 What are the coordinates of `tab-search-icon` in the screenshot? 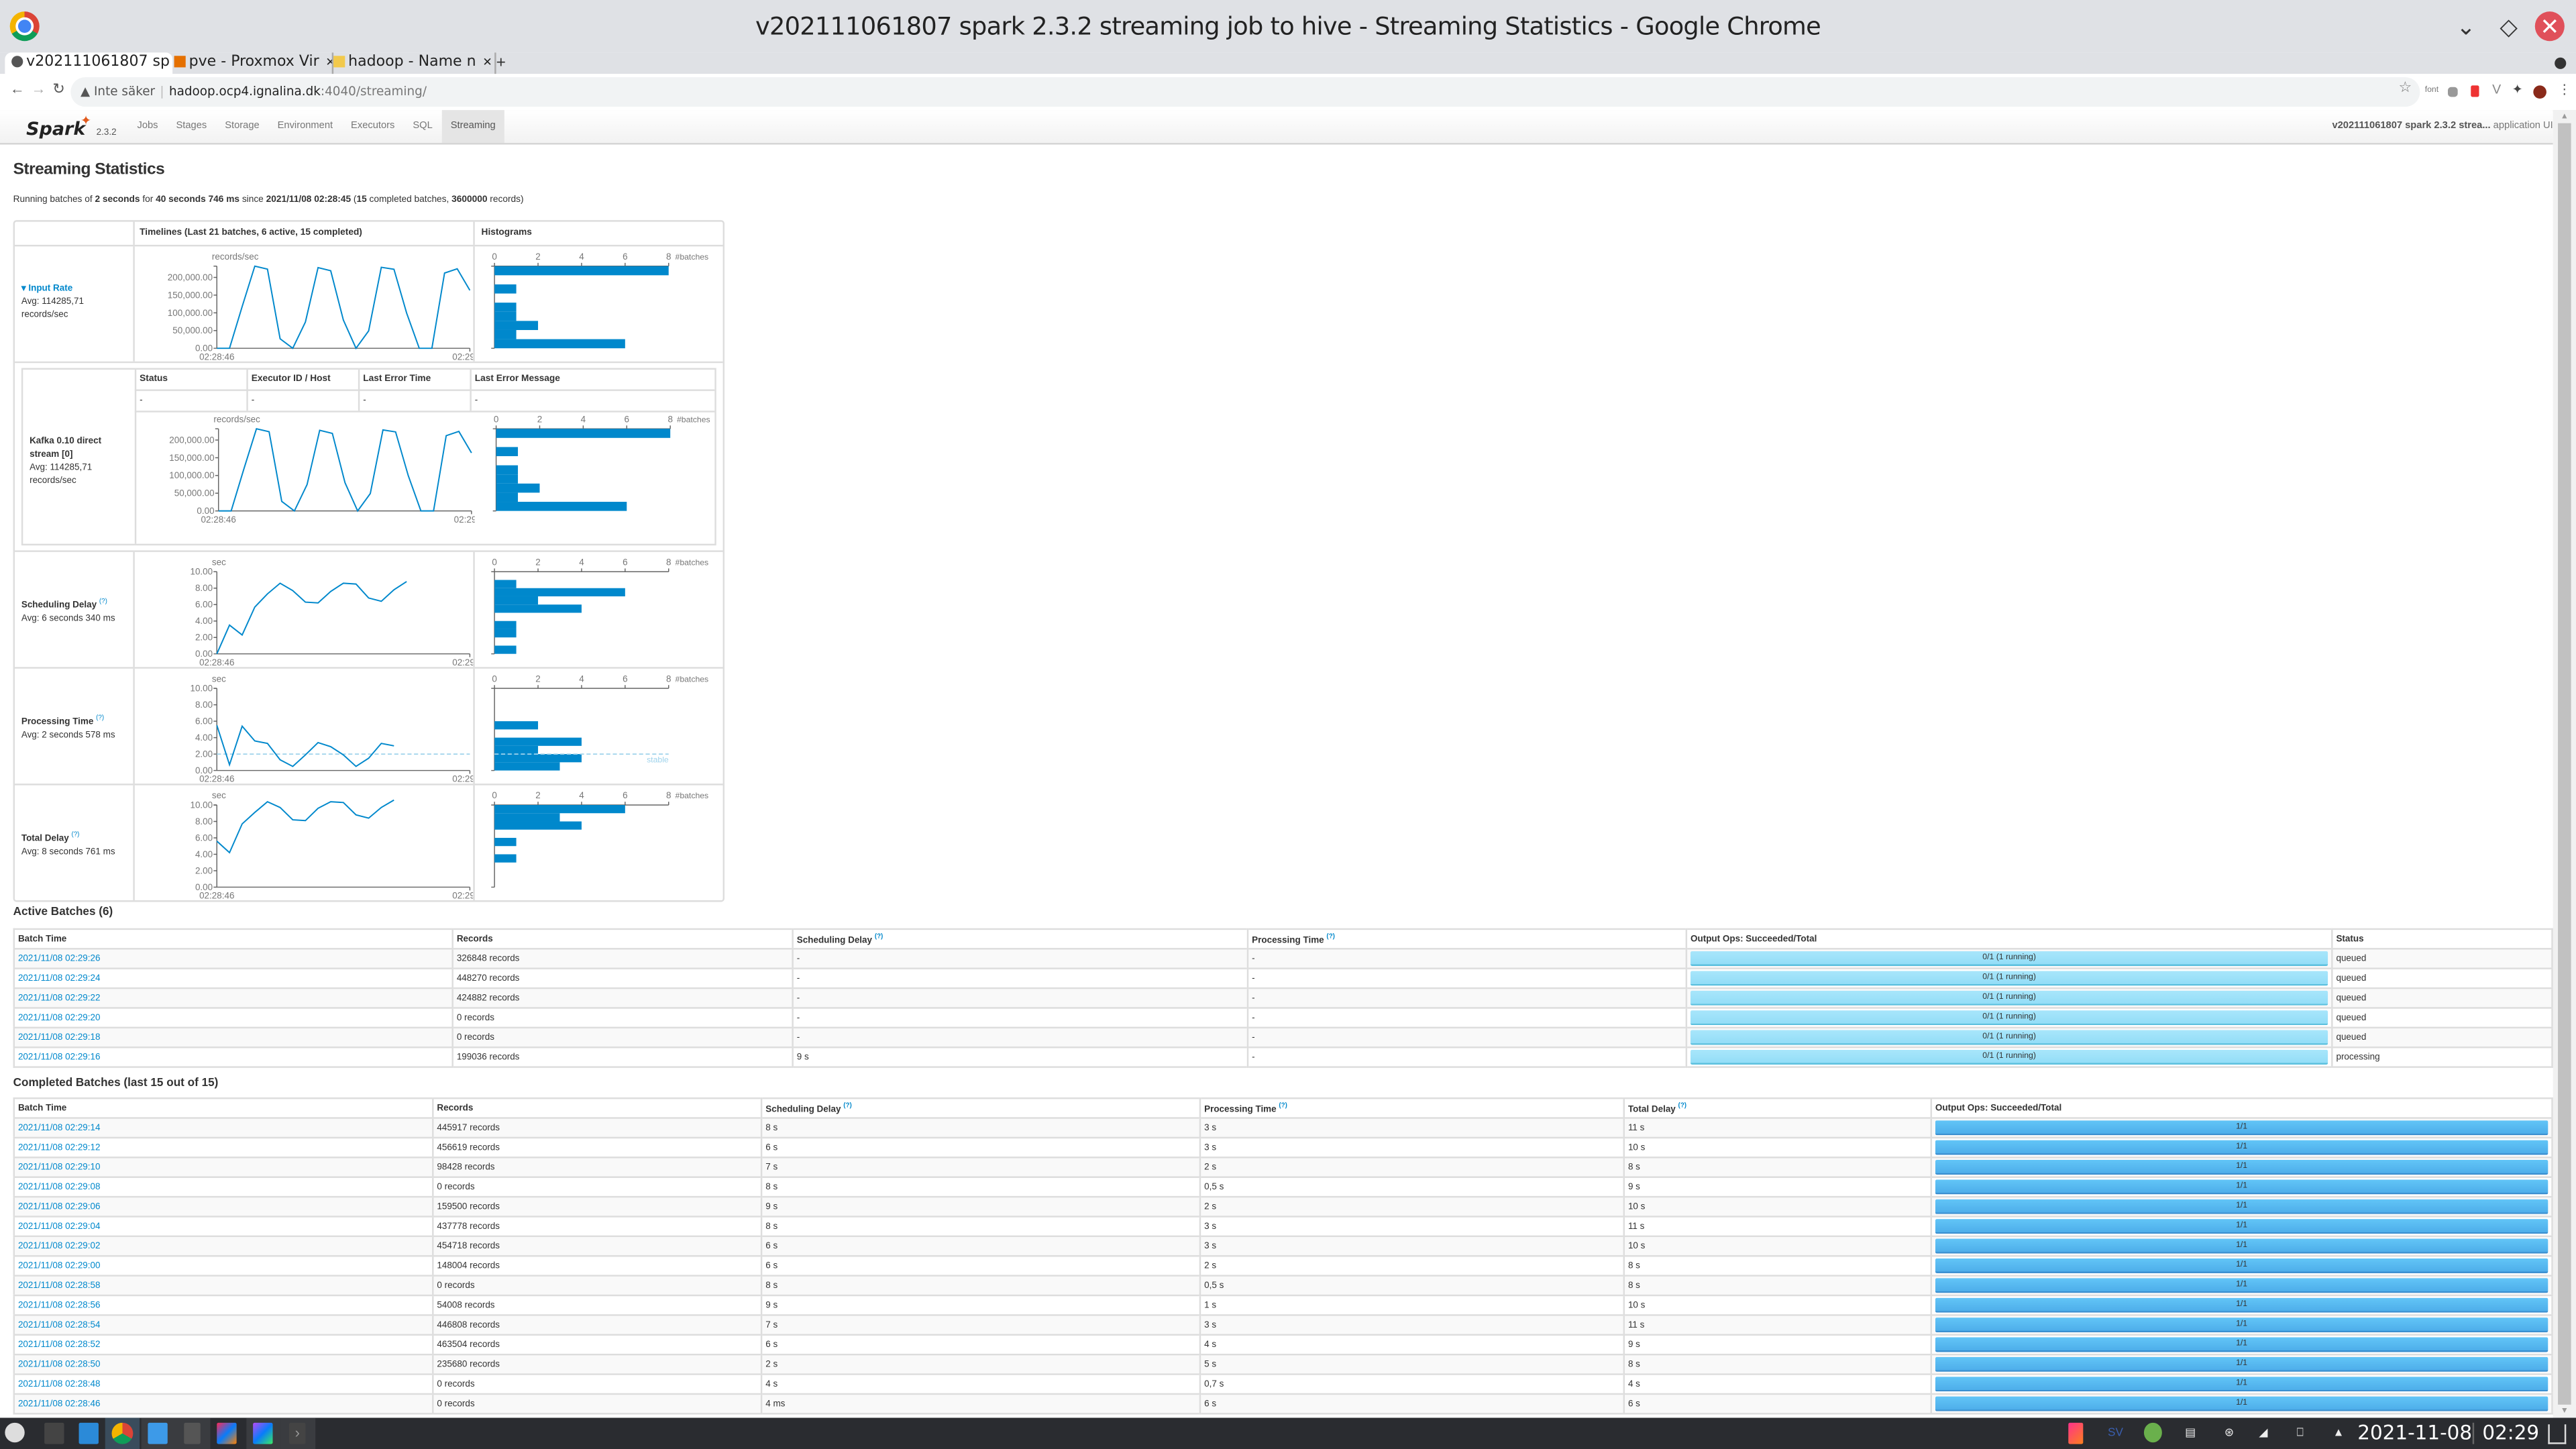 It's located at (2561, 63).